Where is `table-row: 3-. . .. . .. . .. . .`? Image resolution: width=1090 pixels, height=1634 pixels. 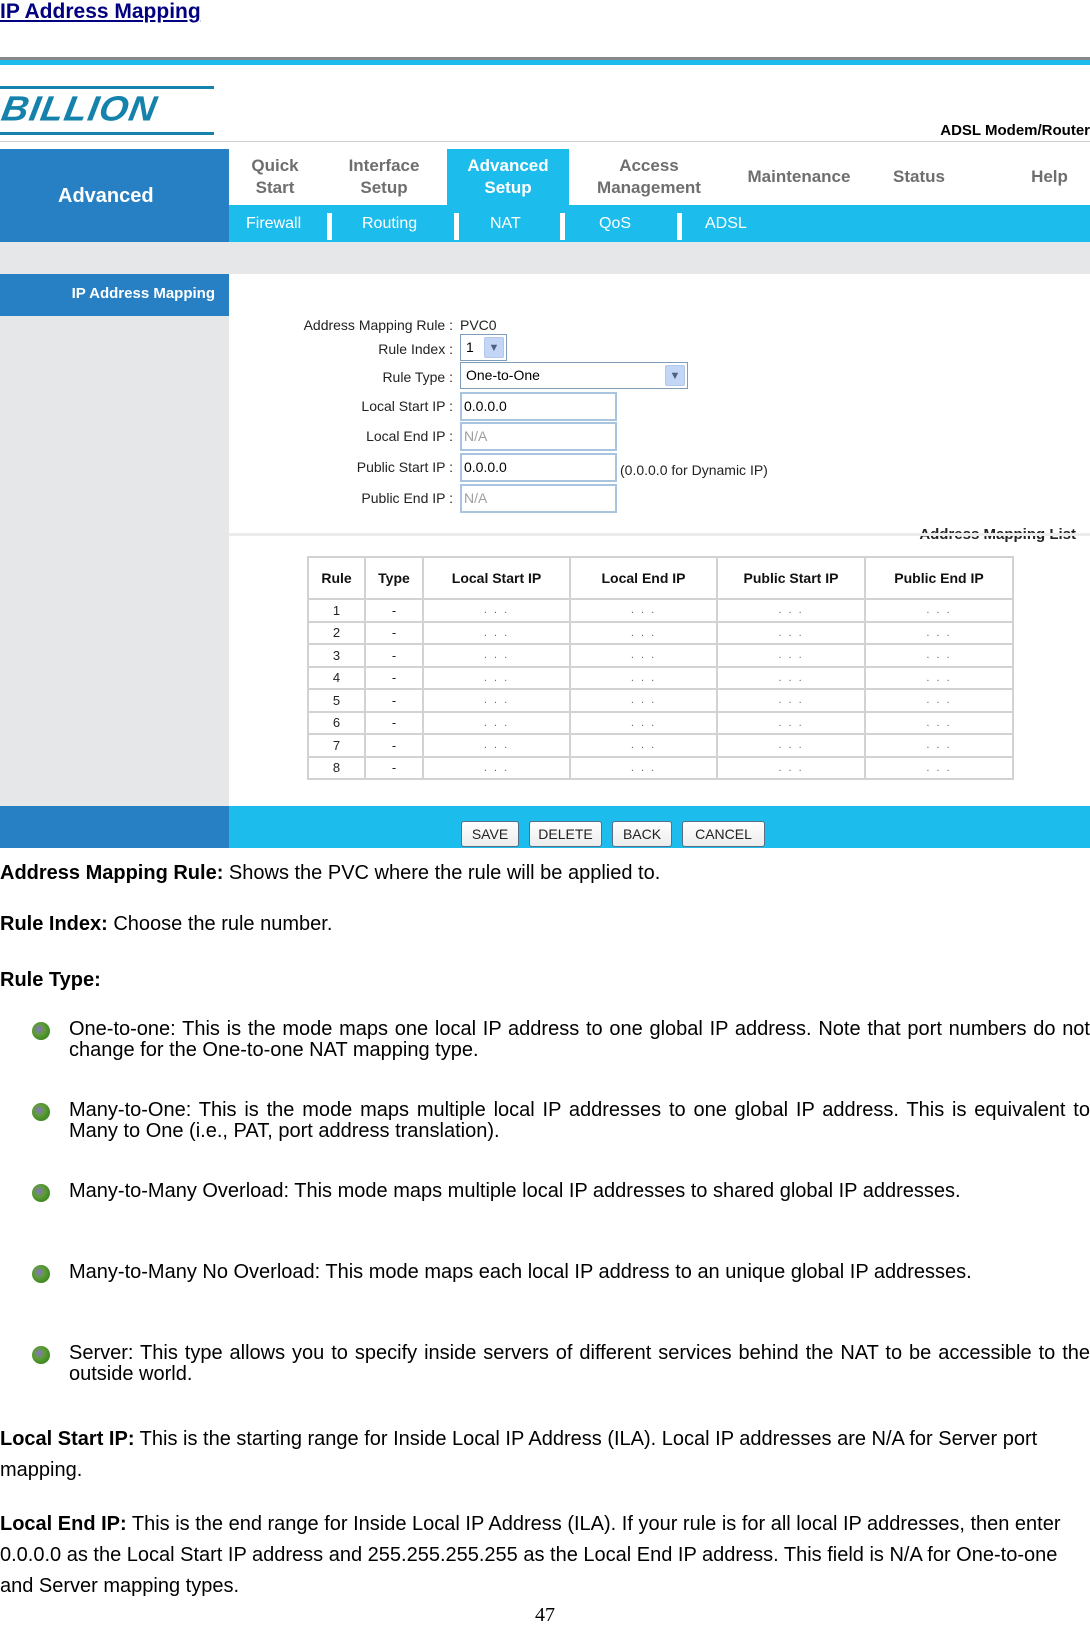 table-row: 3-. . .. . .. . .. . . is located at coordinates (660, 655).